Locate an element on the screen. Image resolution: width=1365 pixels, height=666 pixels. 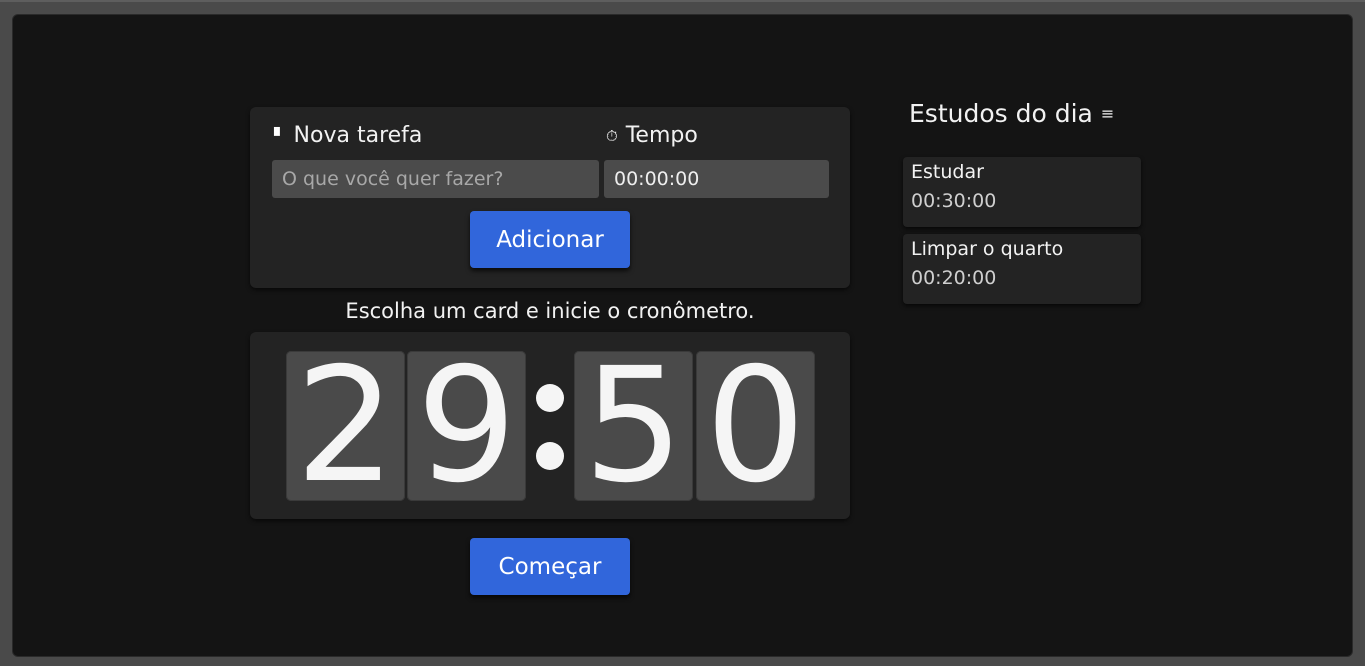
clock-separator is located at coordinates (550, 427).